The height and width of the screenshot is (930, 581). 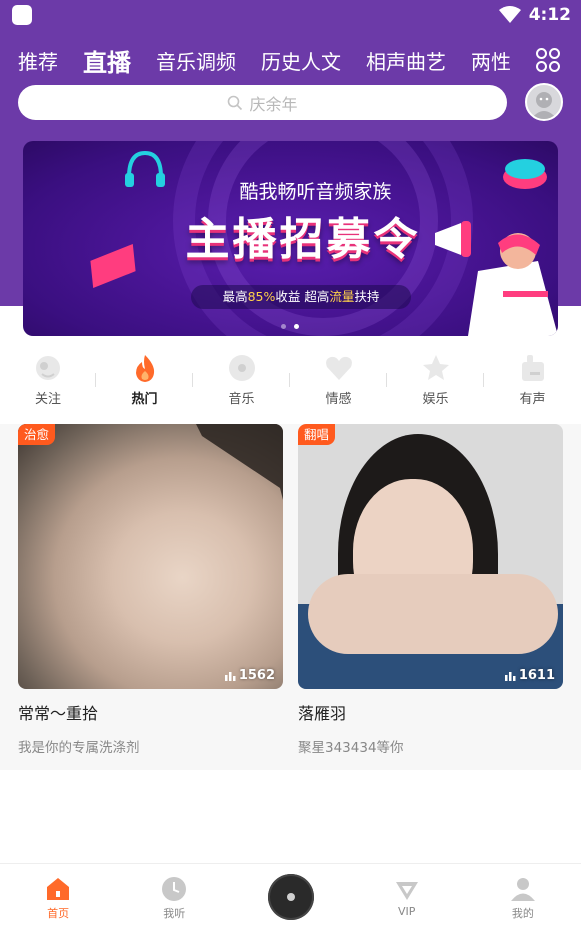 What do you see at coordinates (145, 383) in the screenshot?
I see `category-hot: 热门` at bounding box center [145, 383].